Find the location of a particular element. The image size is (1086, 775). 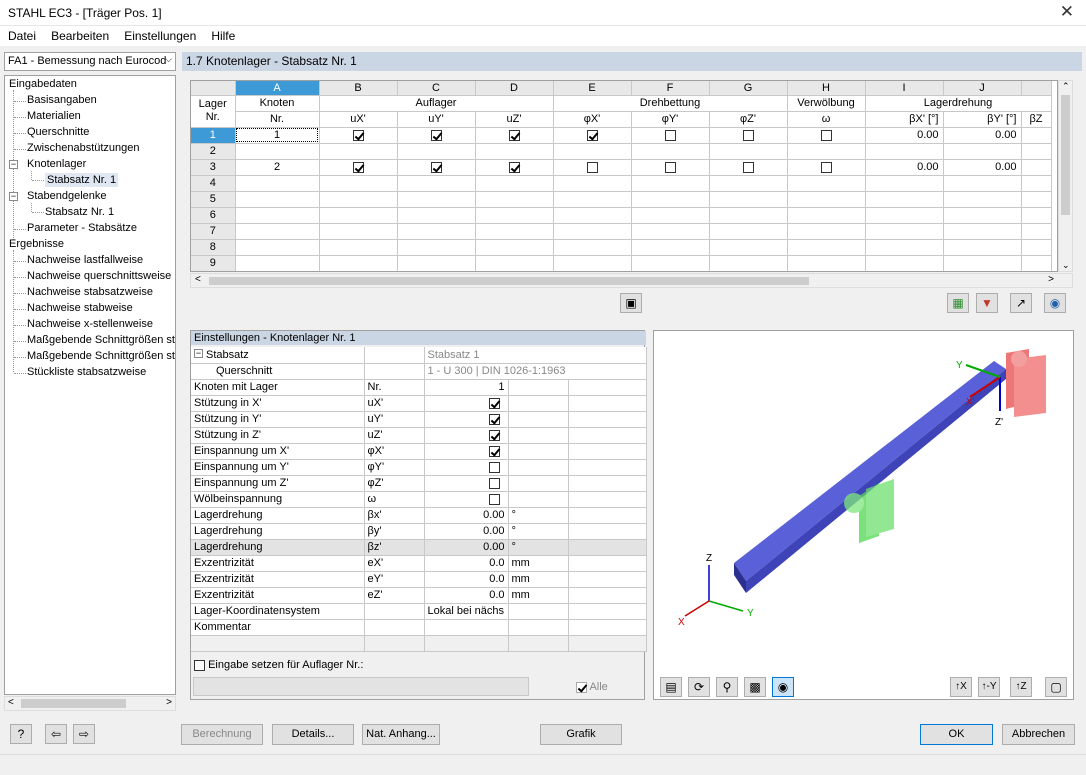

tree-result-item: Stückliste stabsatzweise is located at coordinates (86, 372).